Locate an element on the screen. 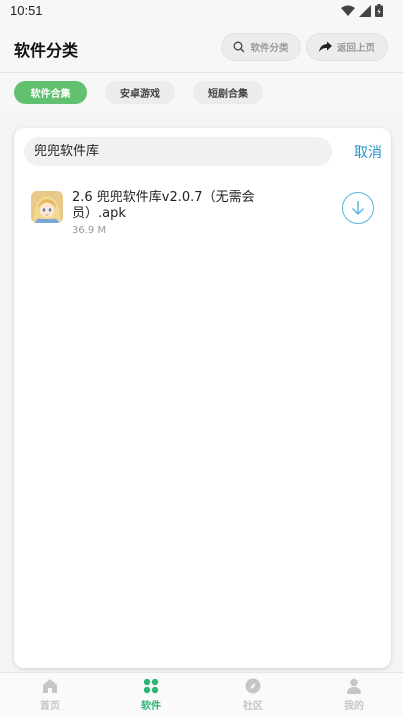 The width and height of the screenshot is (403, 717). download-button is located at coordinates (358, 208).